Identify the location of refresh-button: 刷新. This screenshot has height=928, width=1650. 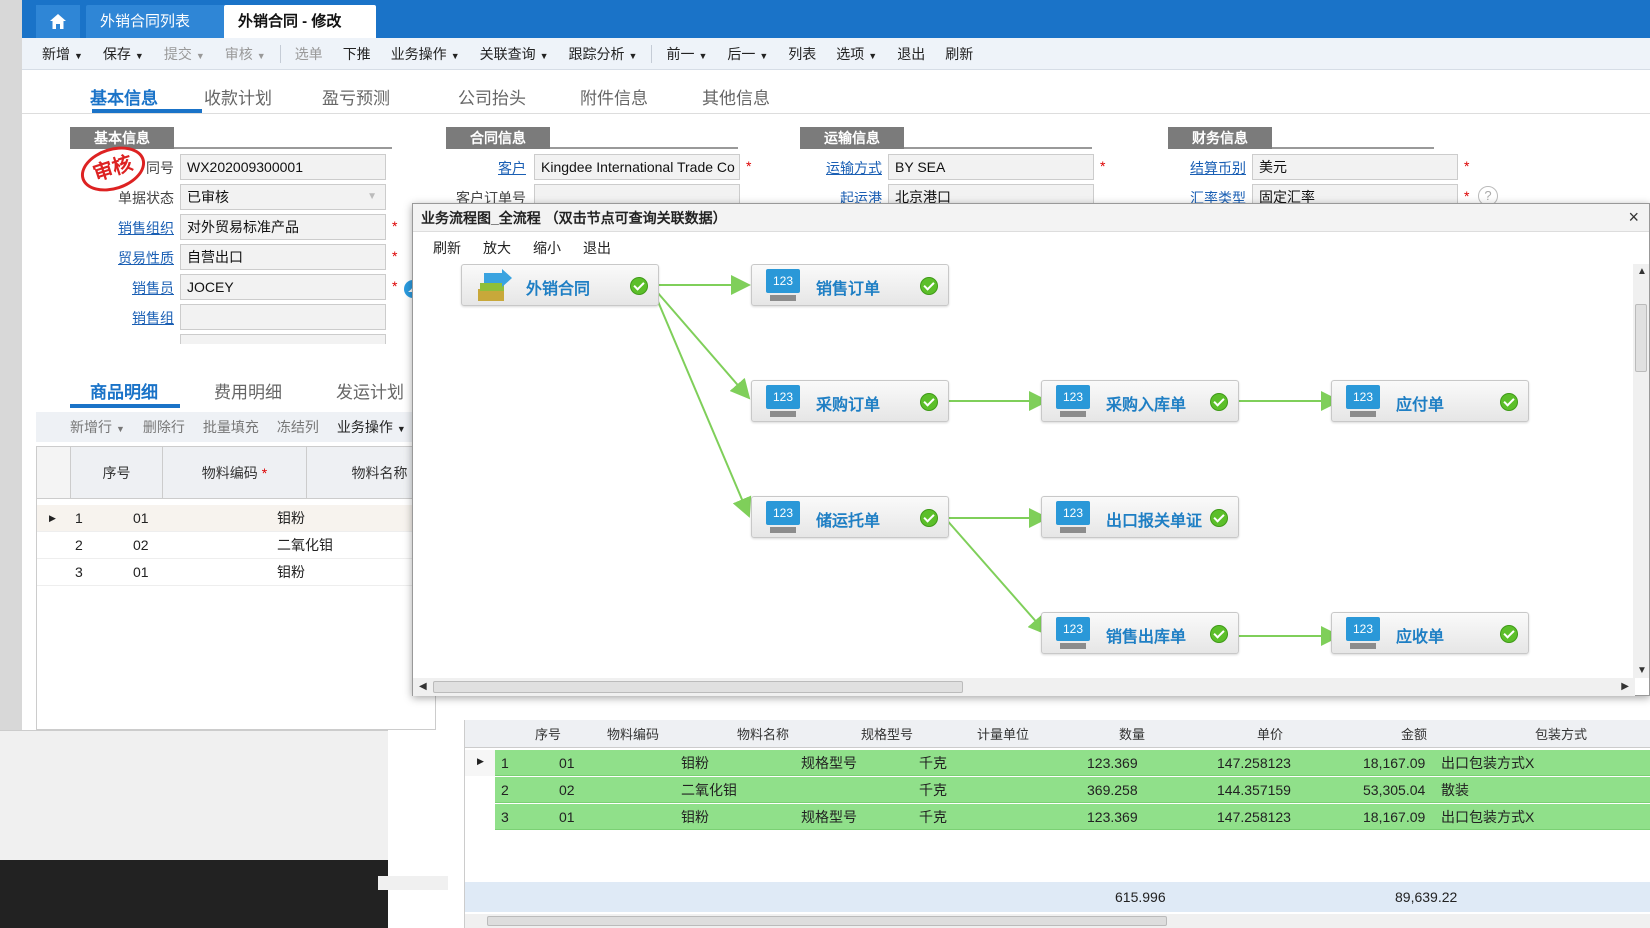
(959, 54).